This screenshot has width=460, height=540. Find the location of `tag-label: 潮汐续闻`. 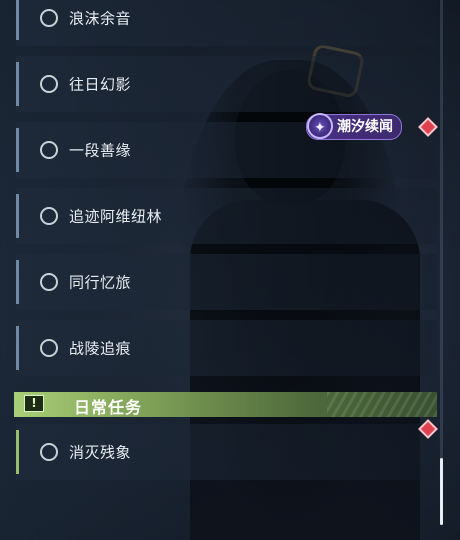

tag-label: 潮汐续闻 is located at coordinates (365, 127).